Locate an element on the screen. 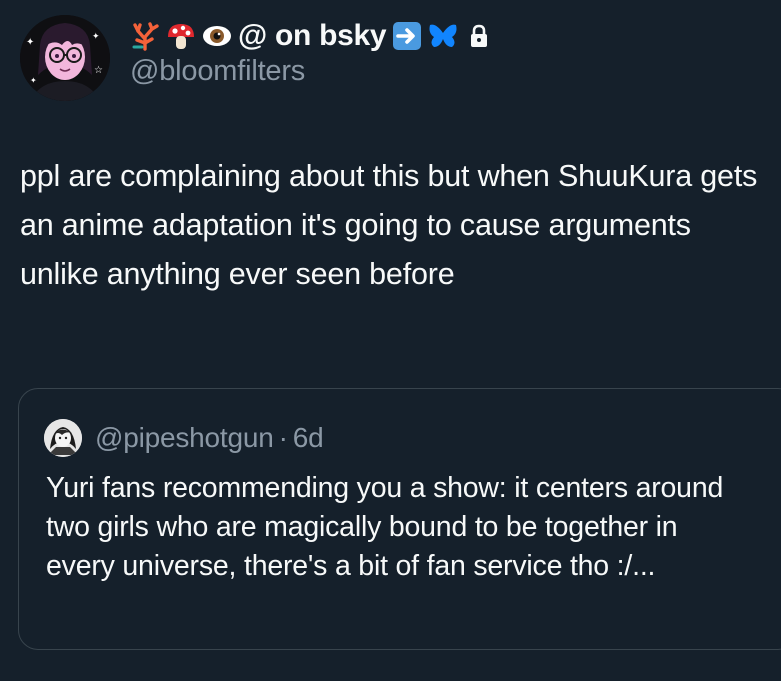 The width and height of the screenshot is (781, 681). mushroom-emoji is located at coordinates (181, 36).